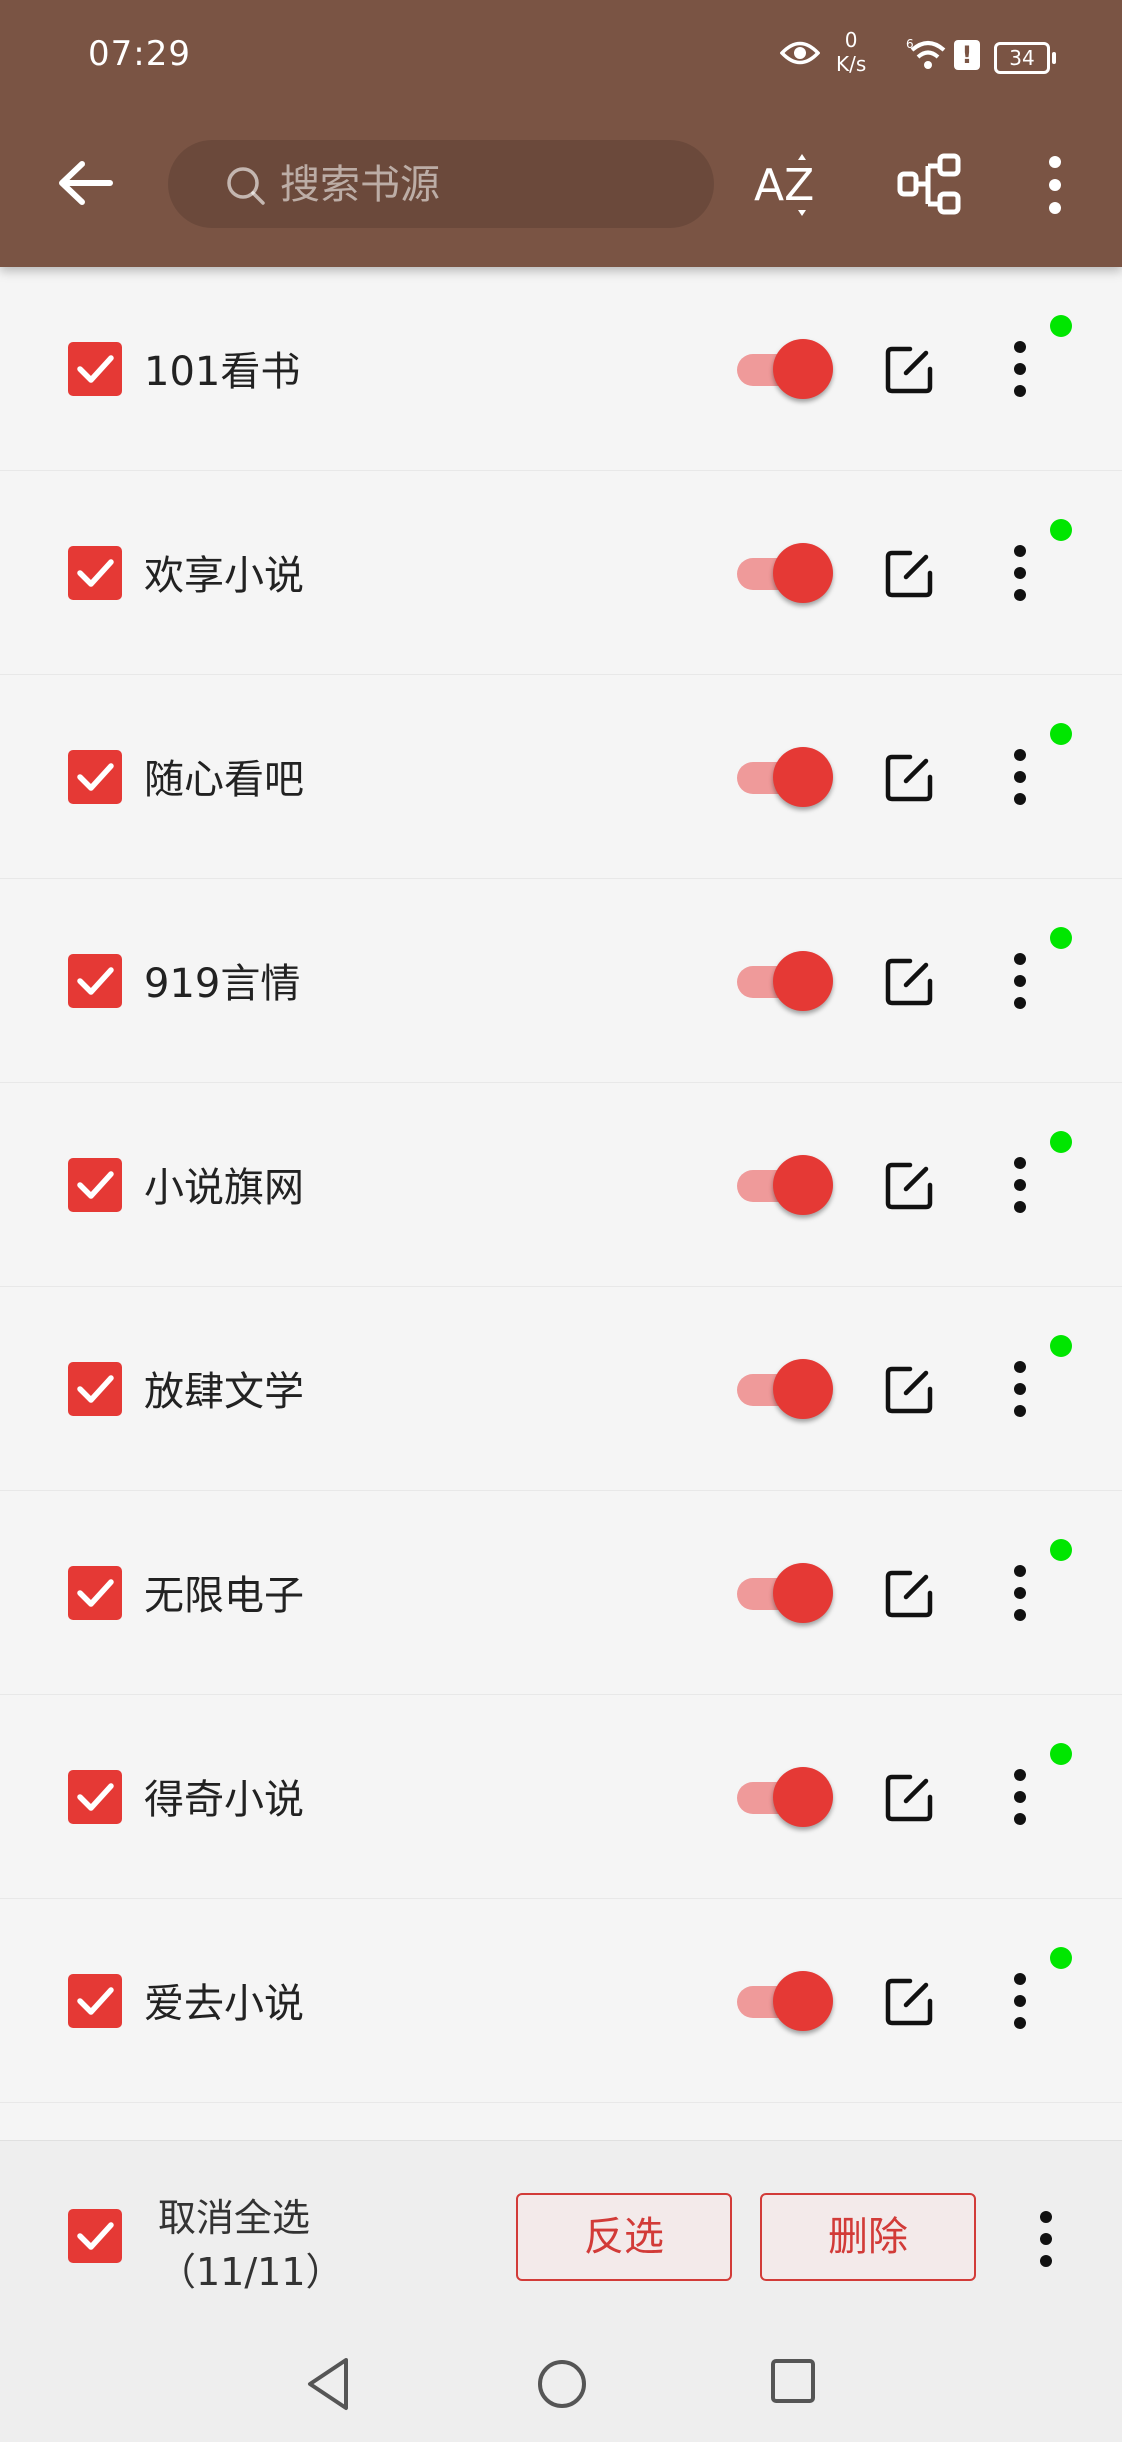 The height and width of the screenshot is (2442, 1122). Describe the element at coordinates (784, 185) in the screenshot. I see `sort-az-label: AZ` at that location.